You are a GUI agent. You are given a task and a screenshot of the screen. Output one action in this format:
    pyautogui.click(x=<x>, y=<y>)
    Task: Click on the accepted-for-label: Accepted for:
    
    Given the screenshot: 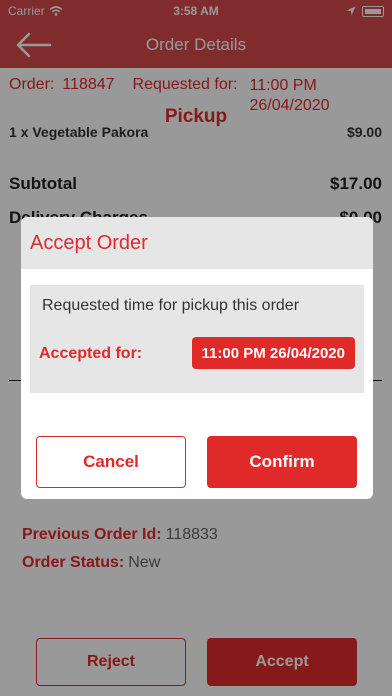 What is the action you would take?
    pyautogui.click(x=91, y=353)
    